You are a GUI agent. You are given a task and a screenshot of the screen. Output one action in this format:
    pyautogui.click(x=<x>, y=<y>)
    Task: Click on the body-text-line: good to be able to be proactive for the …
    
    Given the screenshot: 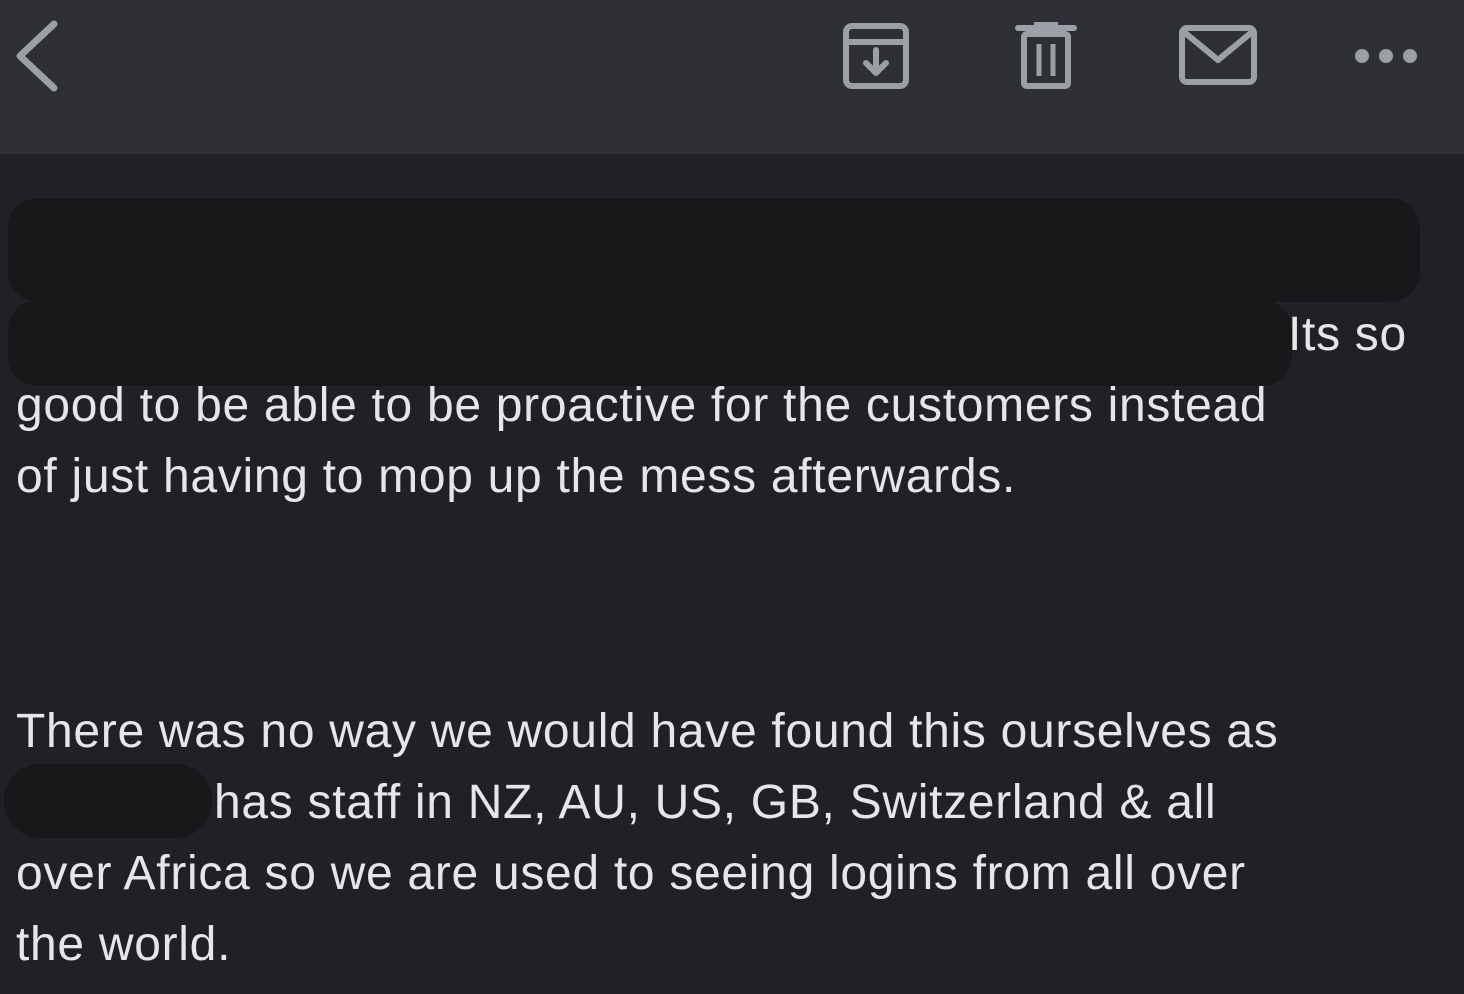 What is the action you would take?
    pyautogui.click(x=642, y=405)
    